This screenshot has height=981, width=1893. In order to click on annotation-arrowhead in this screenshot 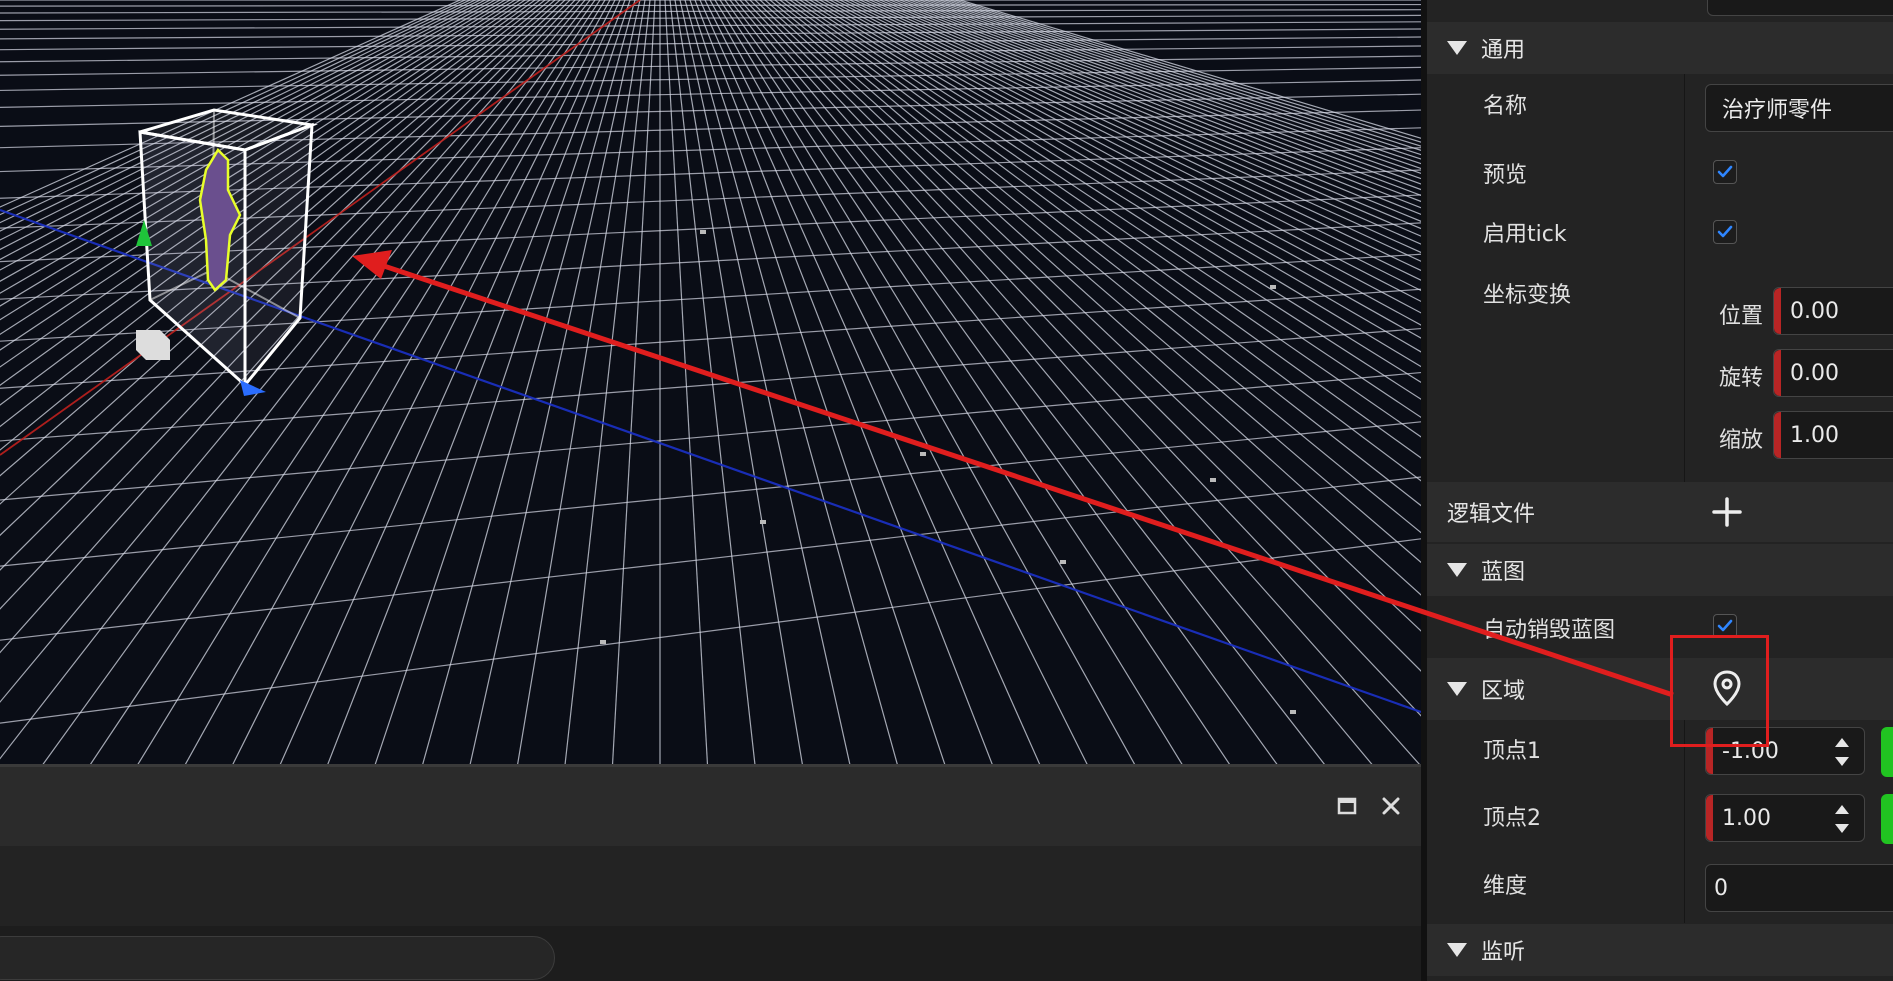, I will do `click(372, 264)`.